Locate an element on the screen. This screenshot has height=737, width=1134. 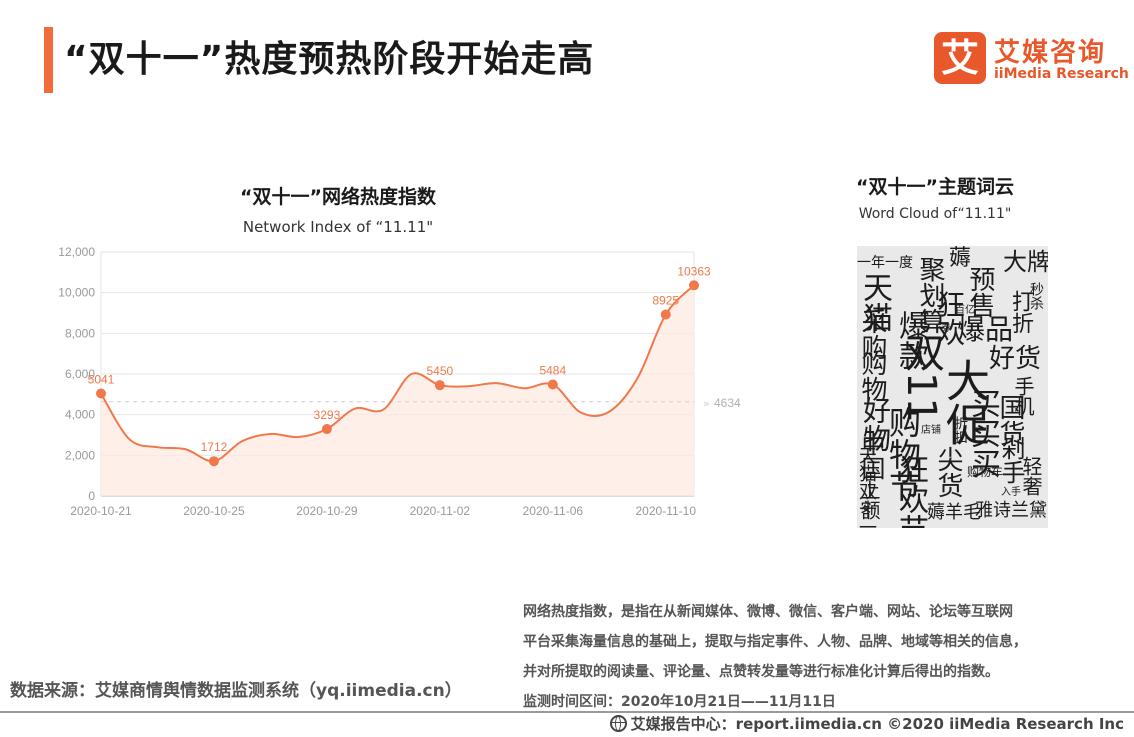
x-tick-label: 2020-10-29 is located at coordinates (327, 511).